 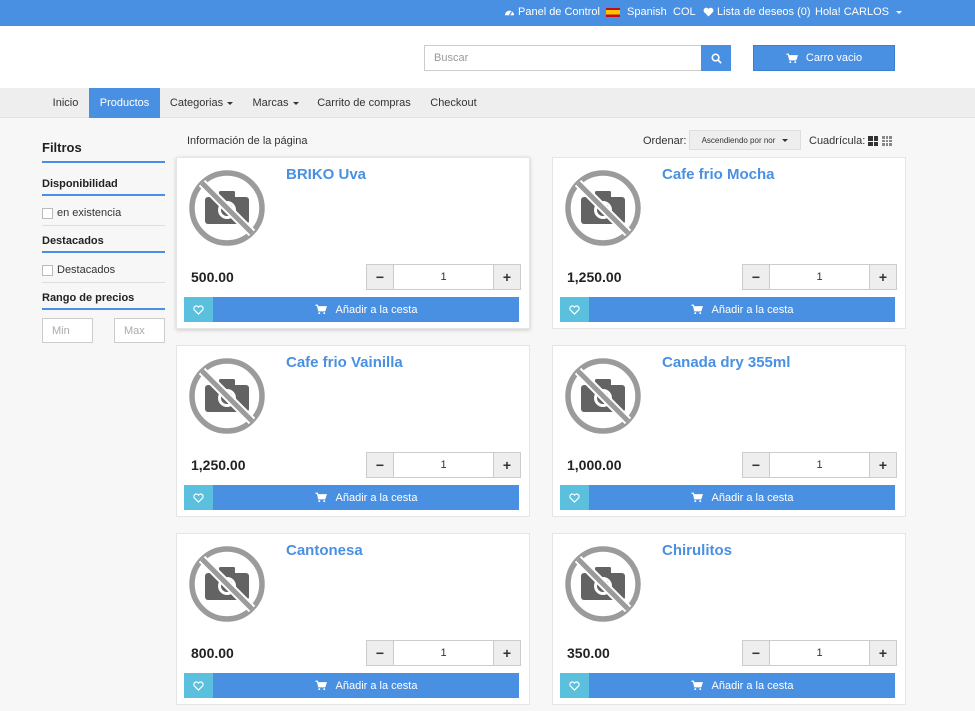 I want to click on product-name: Canada dry 355ml, so click(x=726, y=362).